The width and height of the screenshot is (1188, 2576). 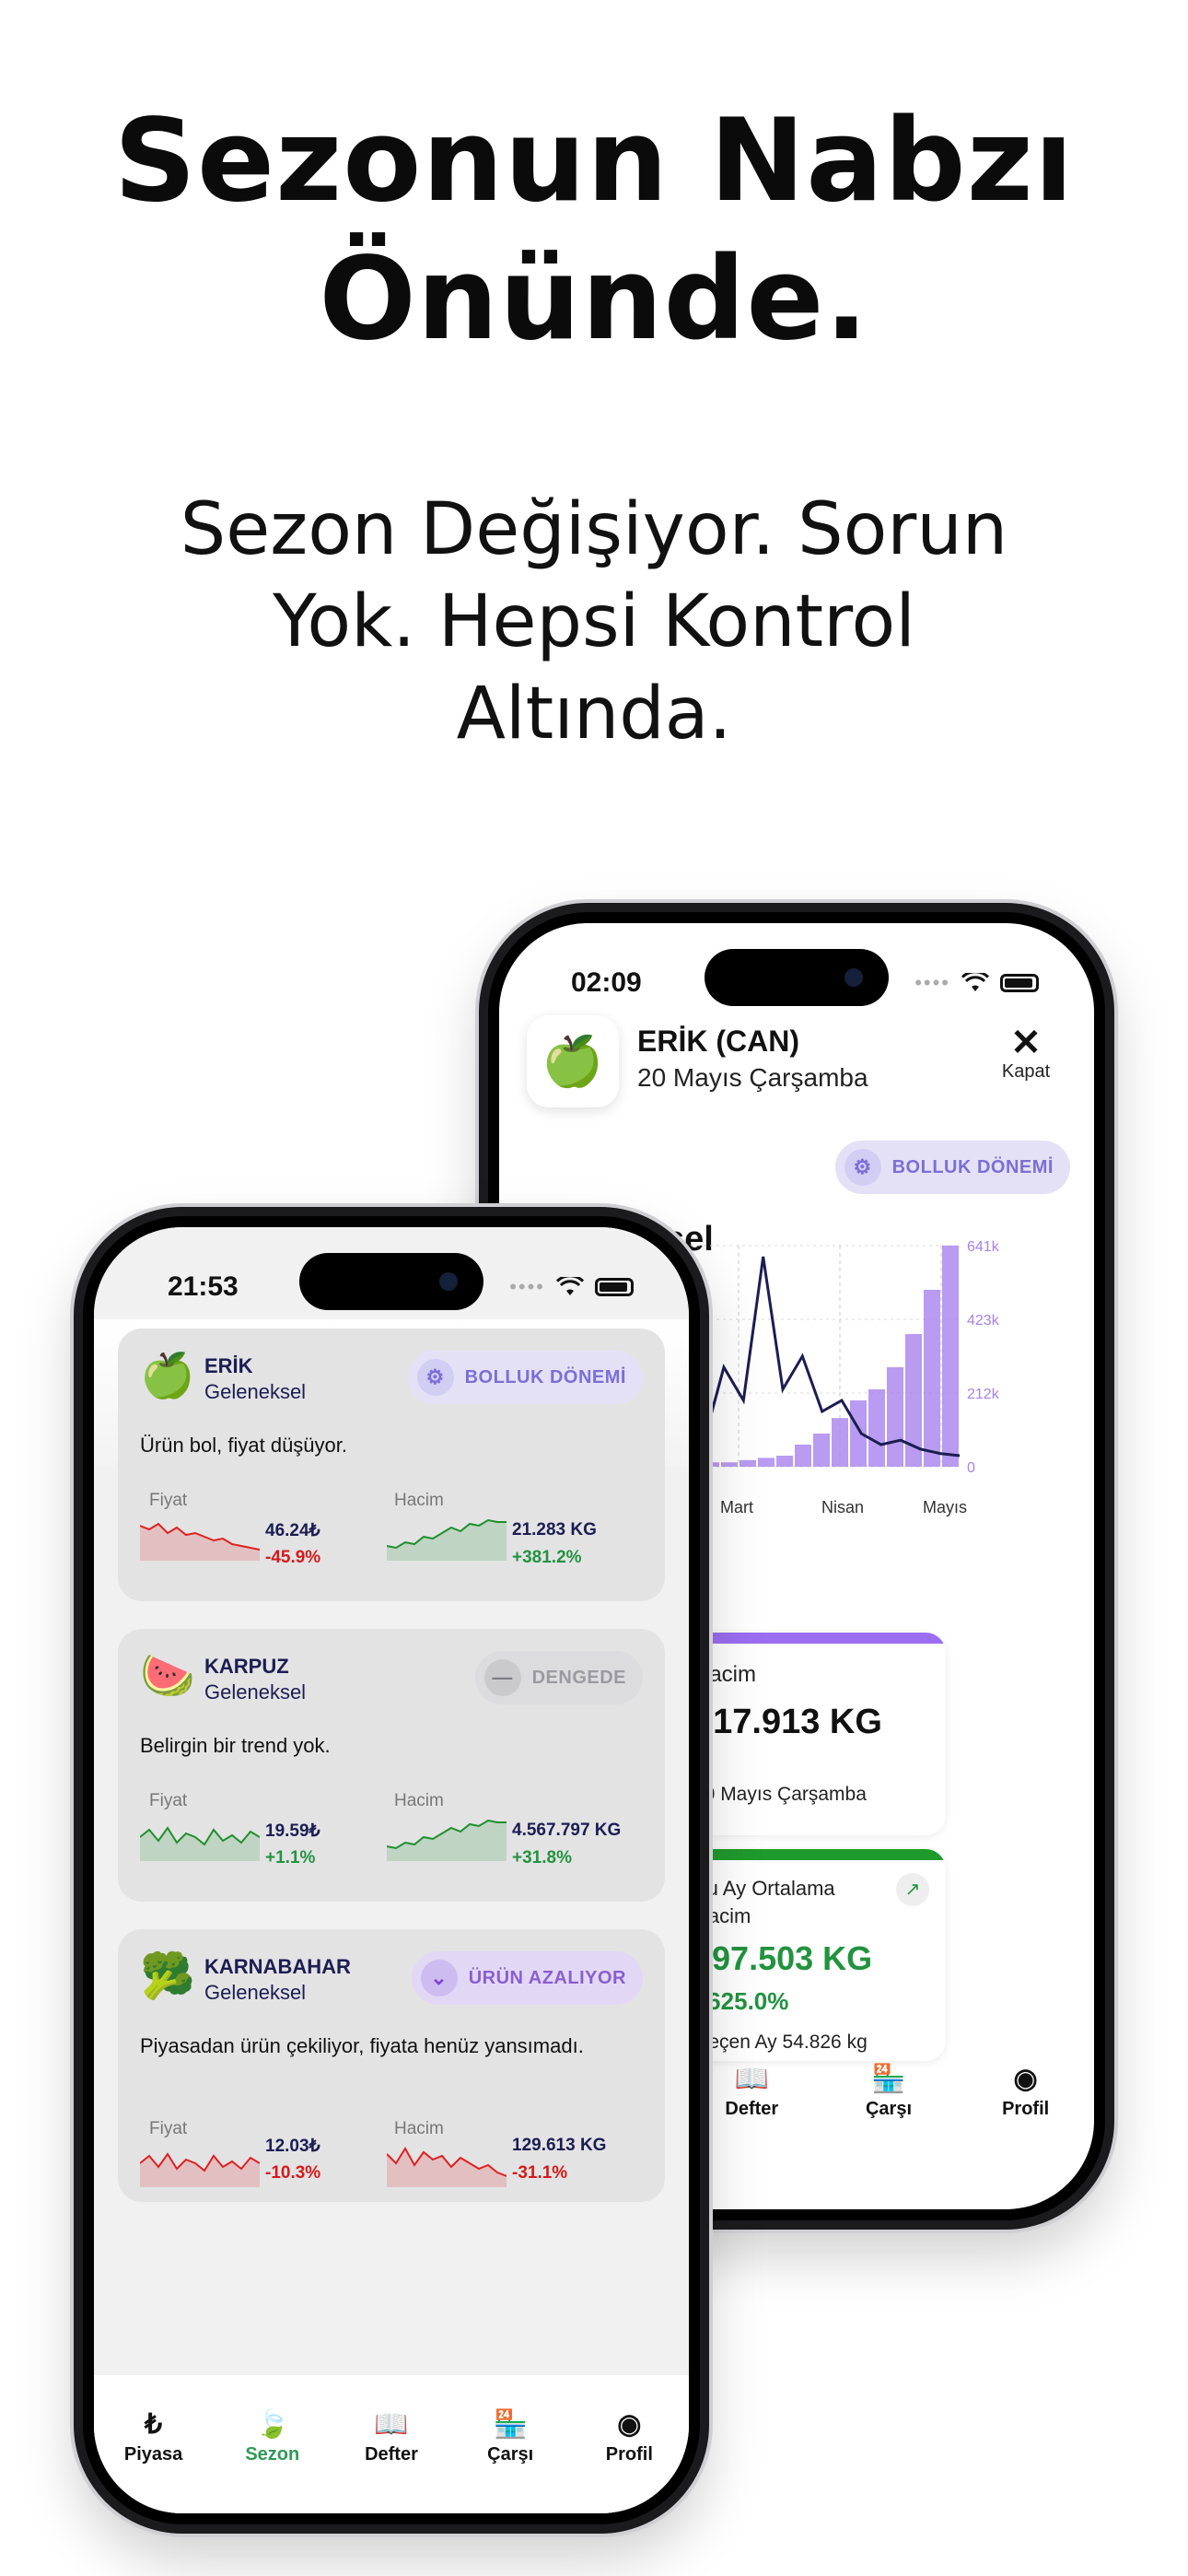 I want to click on tab-piyasa: ₺ Piyasa, so click(x=154, y=2438).